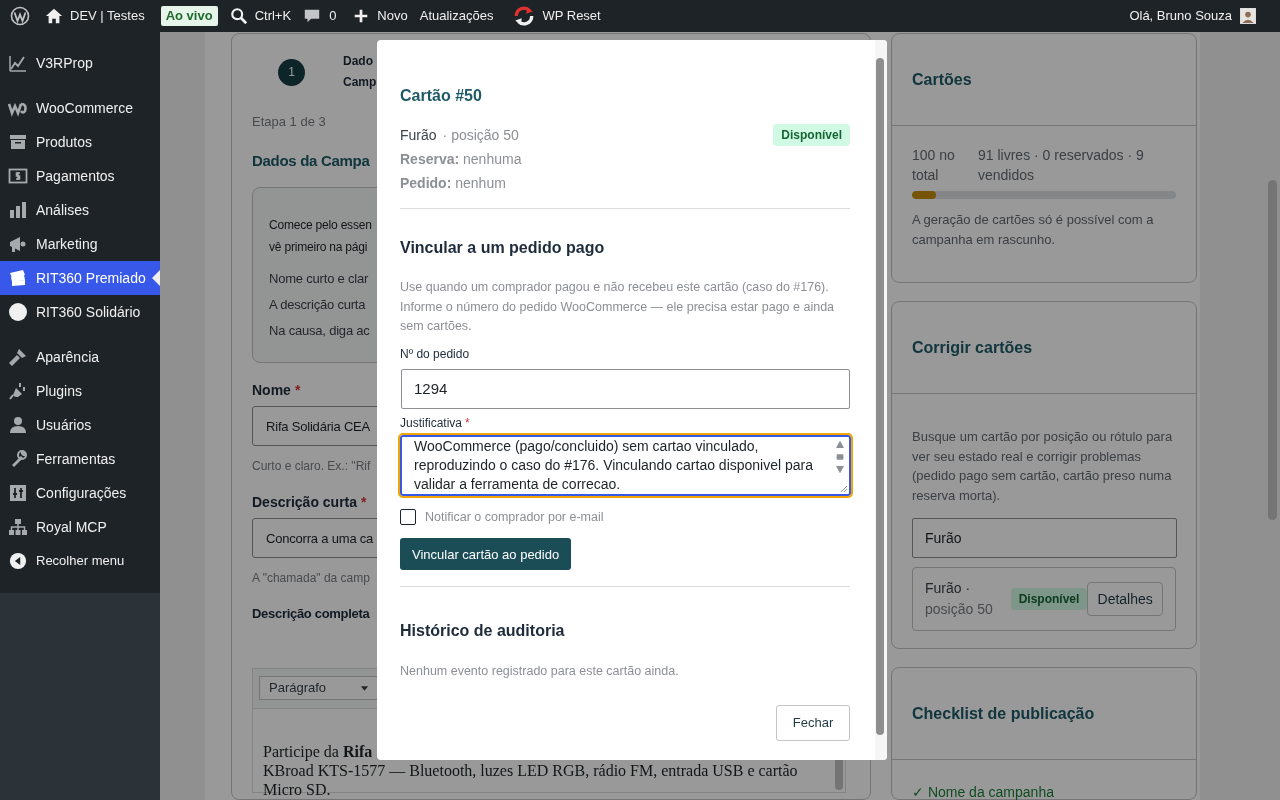  Describe the element at coordinates (80, 357) in the screenshot. I see `sidebar-item: Aparência` at that location.